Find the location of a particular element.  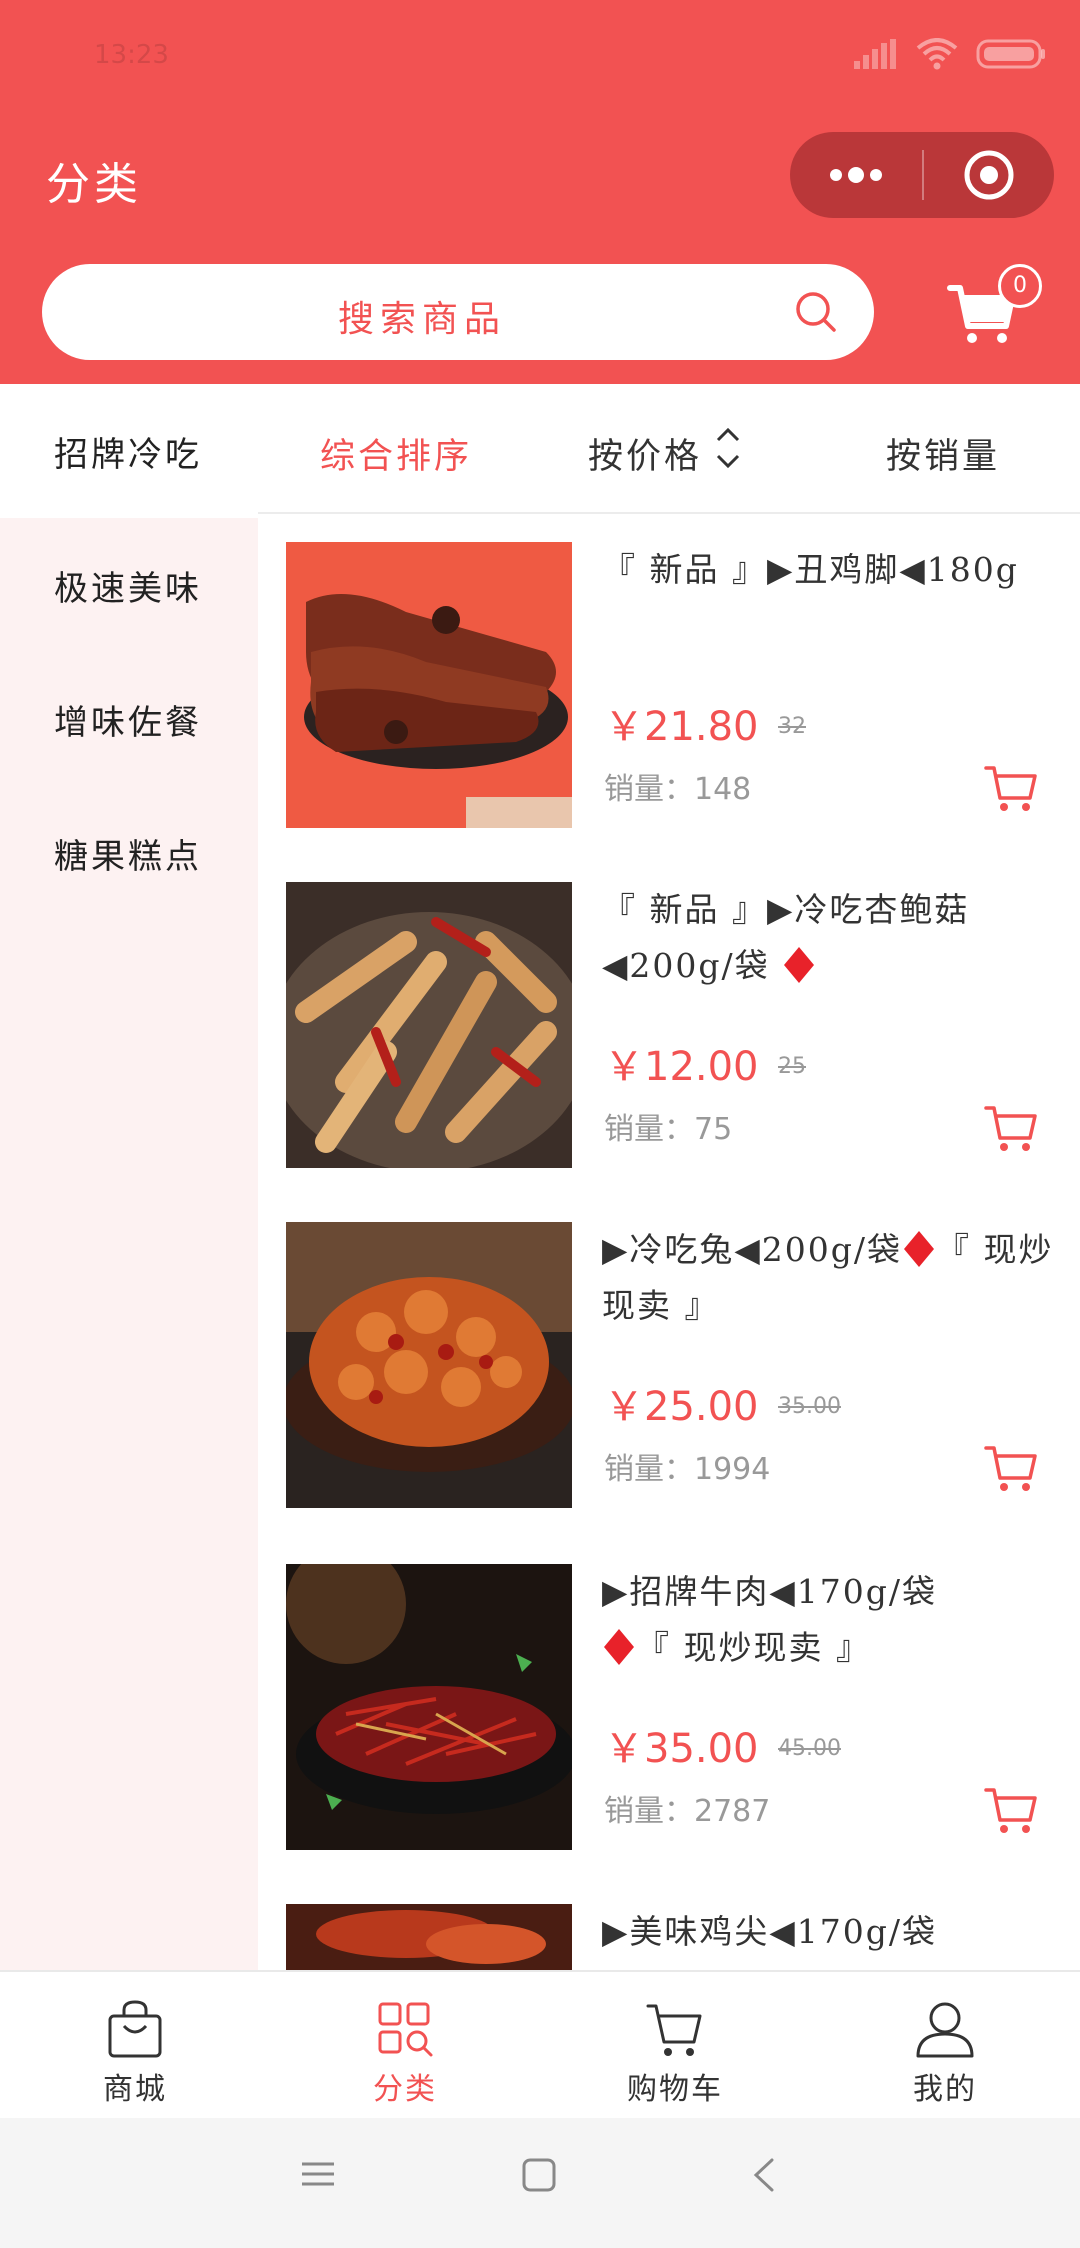

product-sales: 销量：2787 is located at coordinates (687, 1808).